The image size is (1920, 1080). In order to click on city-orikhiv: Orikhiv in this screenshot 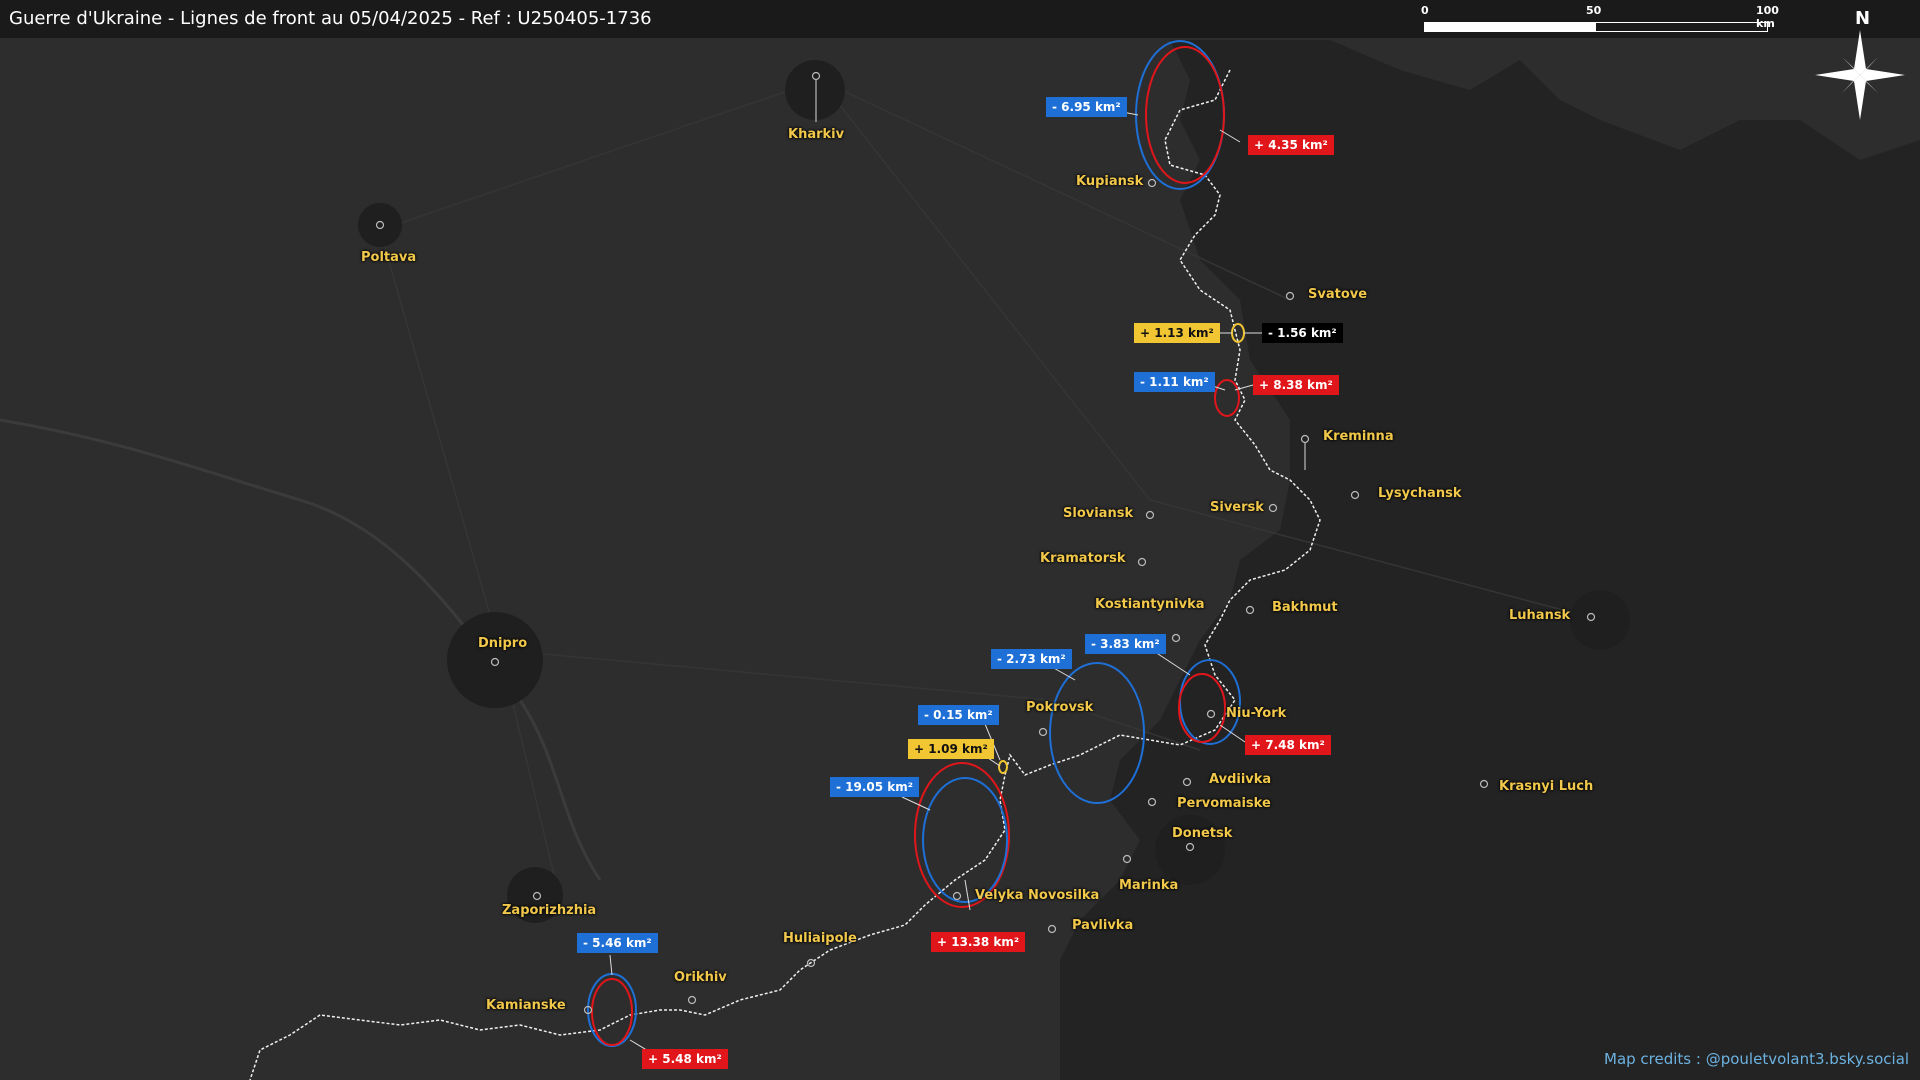, I will do `click(700, 977)`.